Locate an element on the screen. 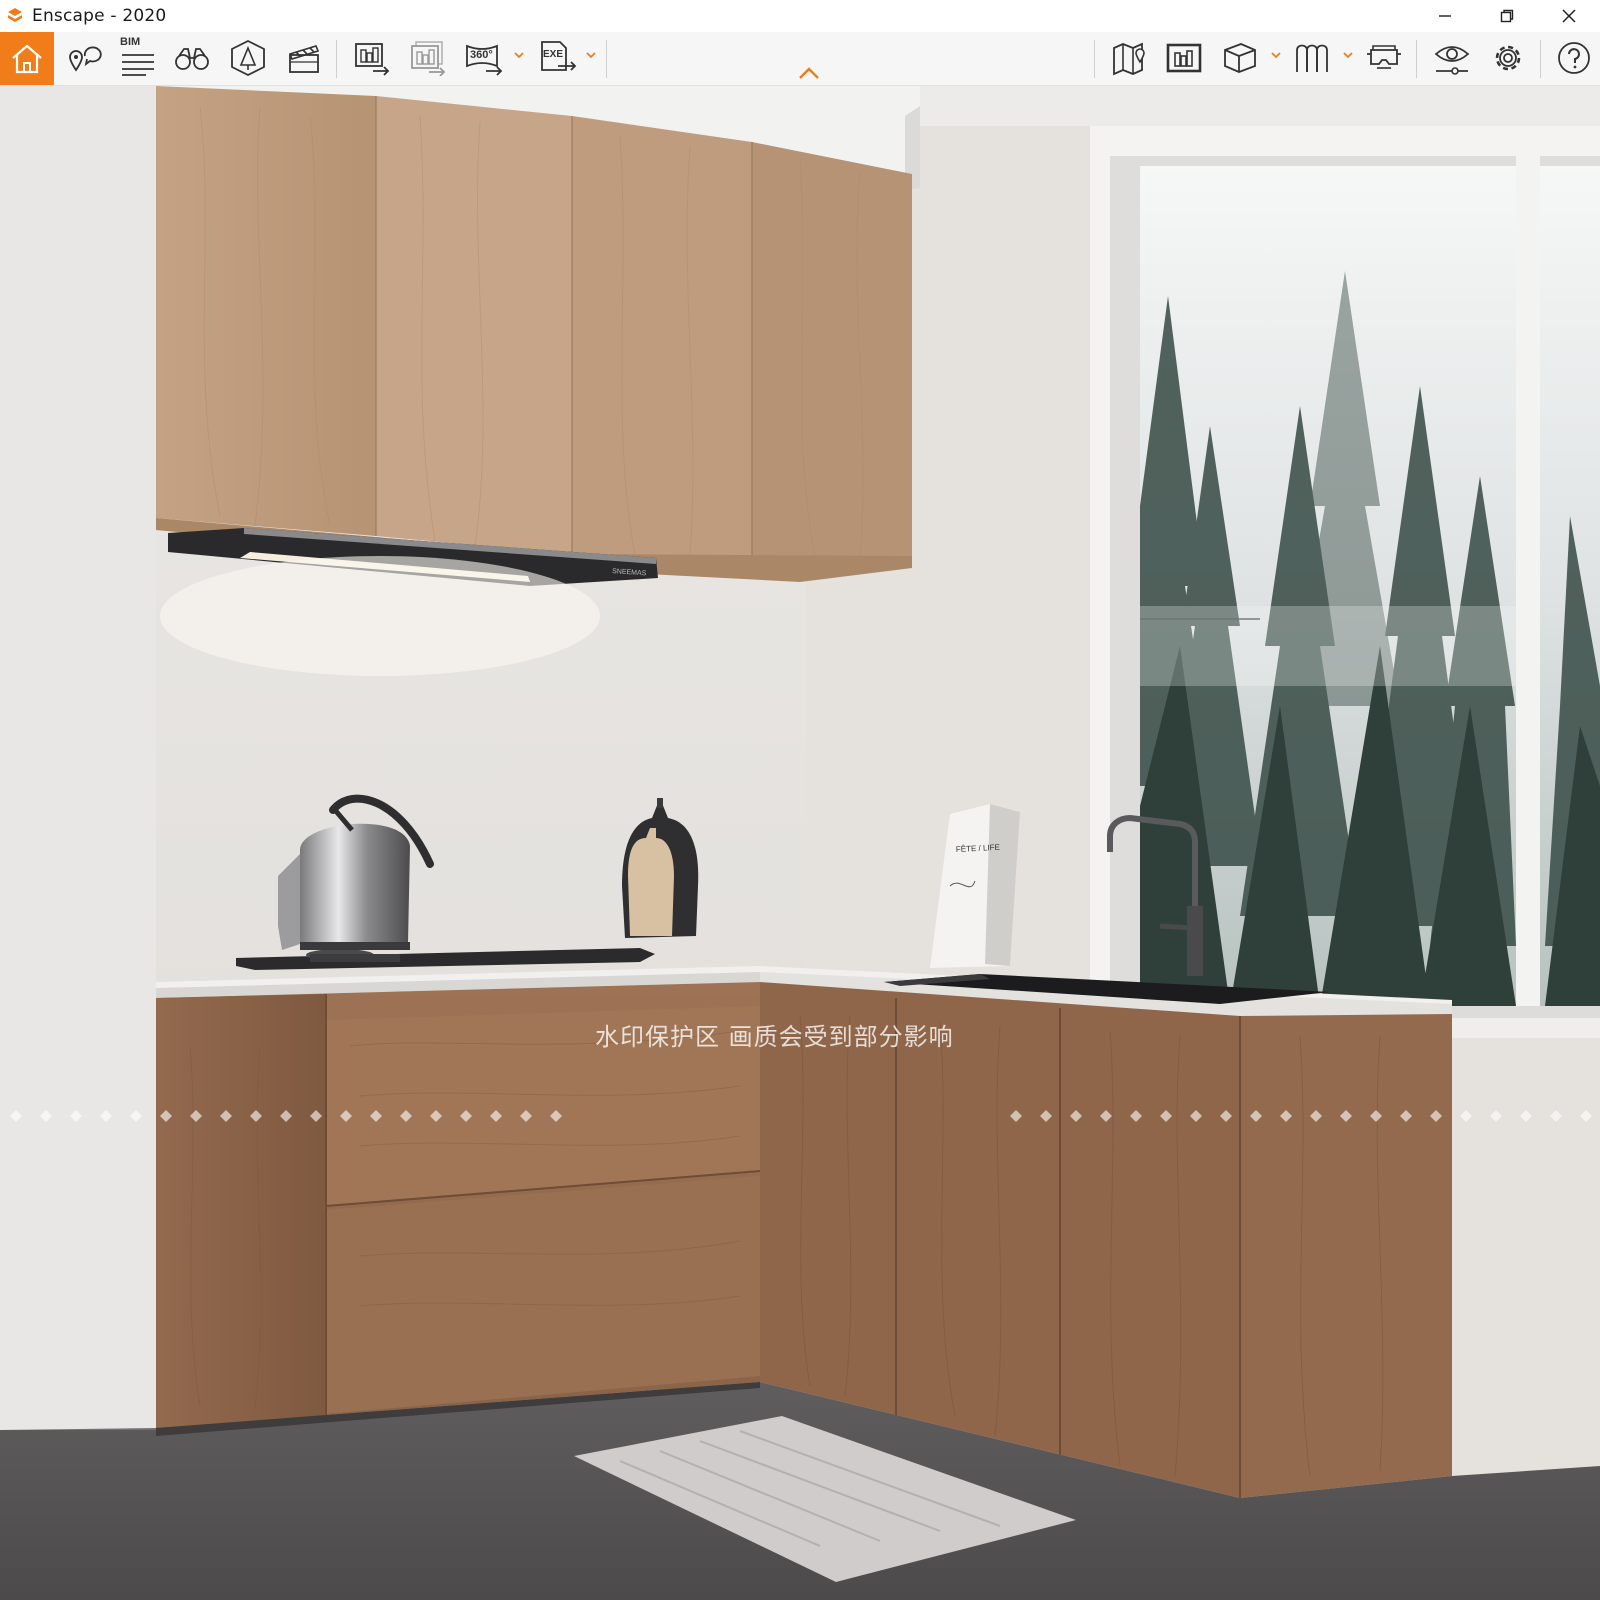 Image resolution: width=1600 pixels, height=1600 pixels. batch-render-icon is located at coordinates (372, 59).